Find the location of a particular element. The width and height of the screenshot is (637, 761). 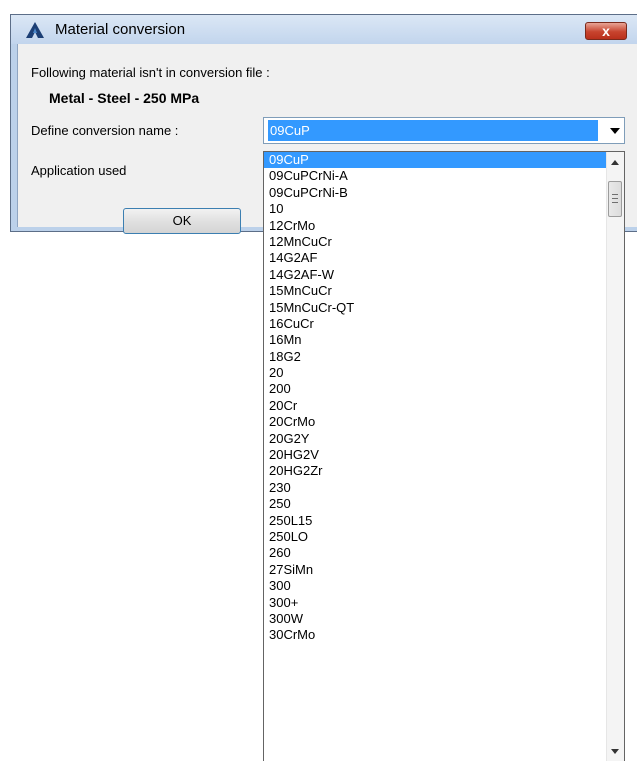

dropdown-option: 250 is located at coordinates (435, 504).